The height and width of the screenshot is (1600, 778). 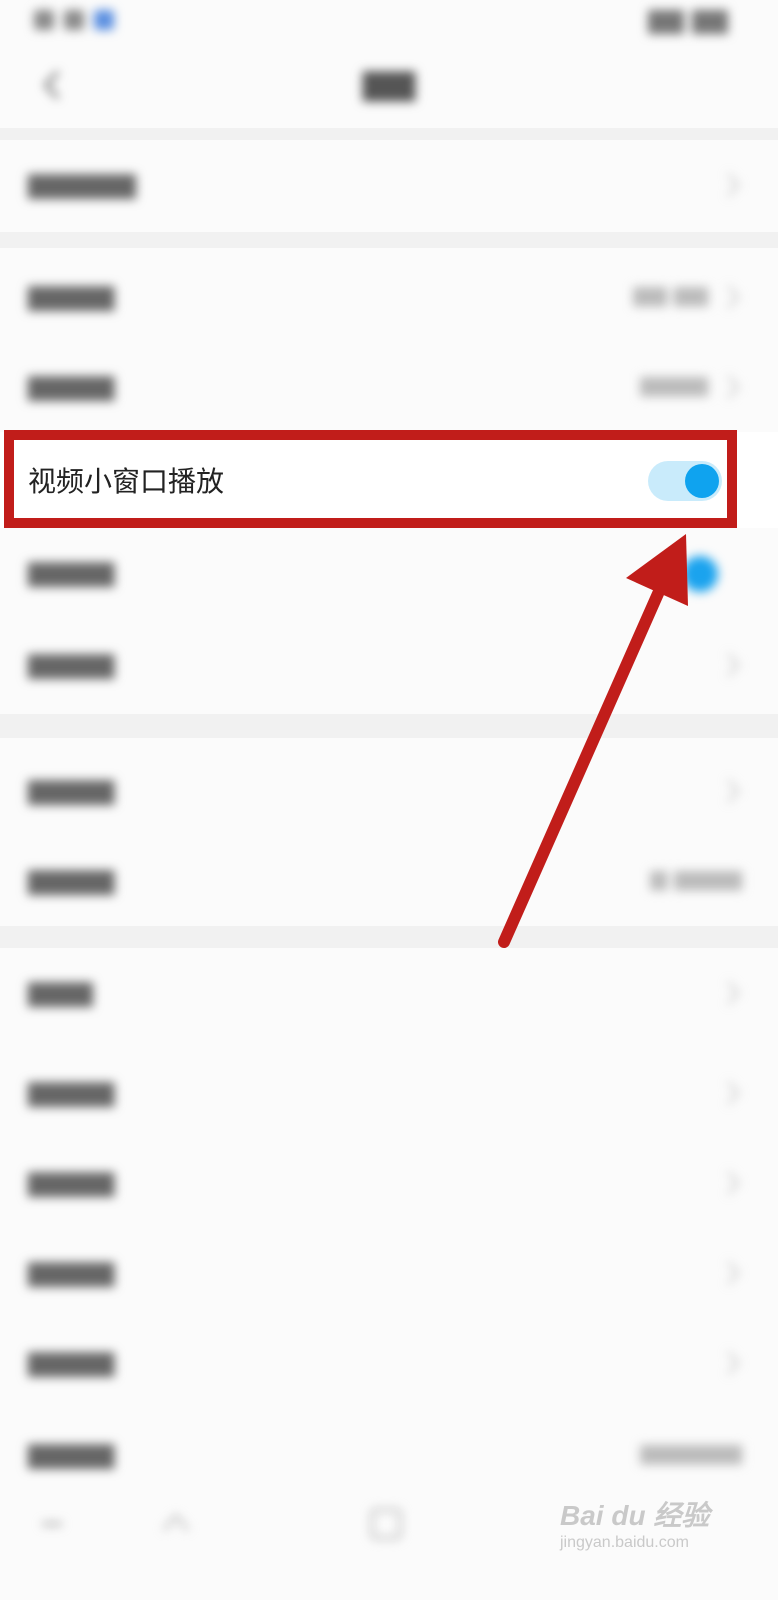 I want to click on back-icon, so click(x=176, y=1524).